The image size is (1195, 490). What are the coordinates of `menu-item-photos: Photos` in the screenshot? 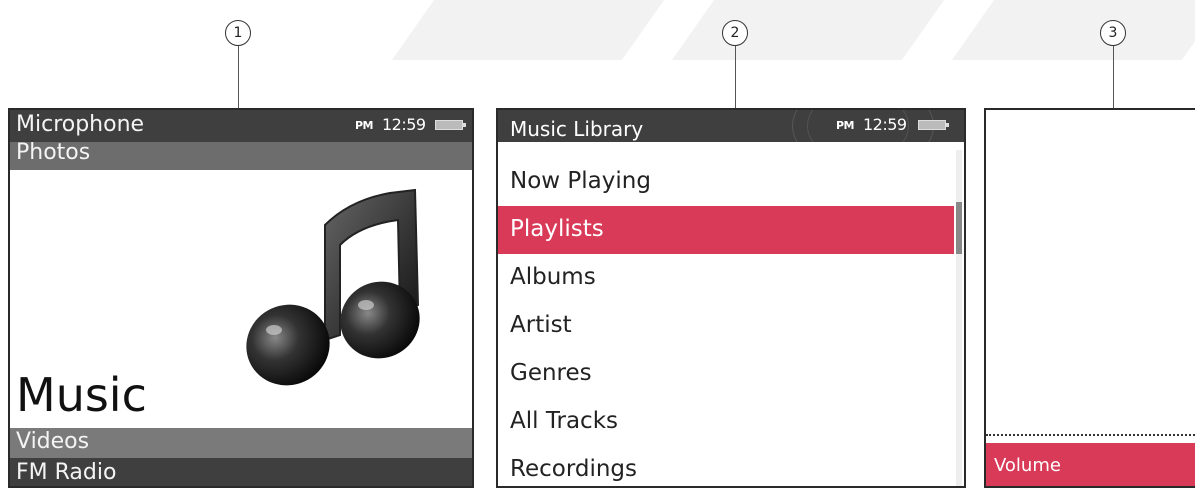 It's located at (53, 152).